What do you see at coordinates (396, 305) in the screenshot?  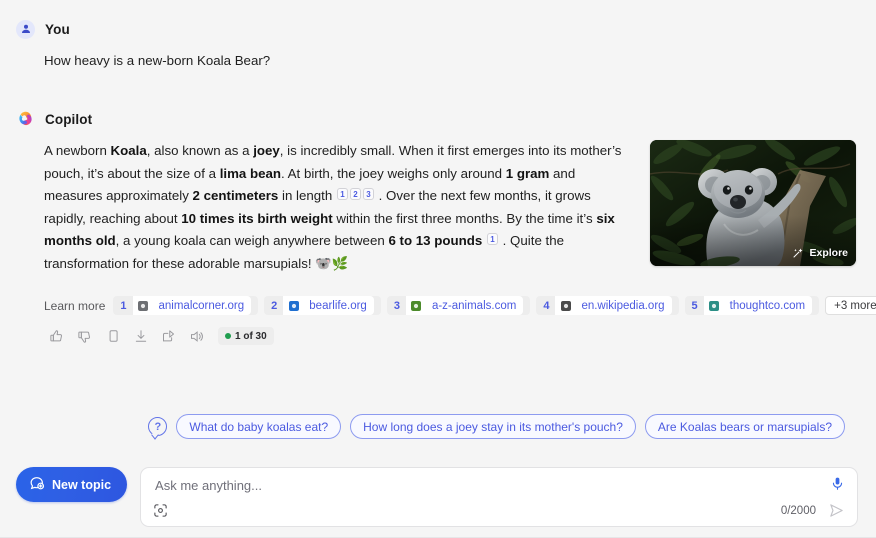 I see `citation-number: 3` at bounding box center [396, 305].